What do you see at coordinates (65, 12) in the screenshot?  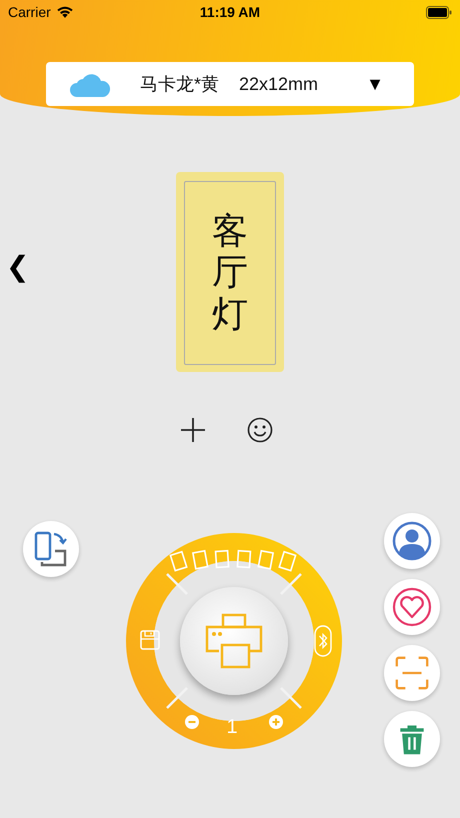 I see `wifi-icon` at bounding box center [65, 12].